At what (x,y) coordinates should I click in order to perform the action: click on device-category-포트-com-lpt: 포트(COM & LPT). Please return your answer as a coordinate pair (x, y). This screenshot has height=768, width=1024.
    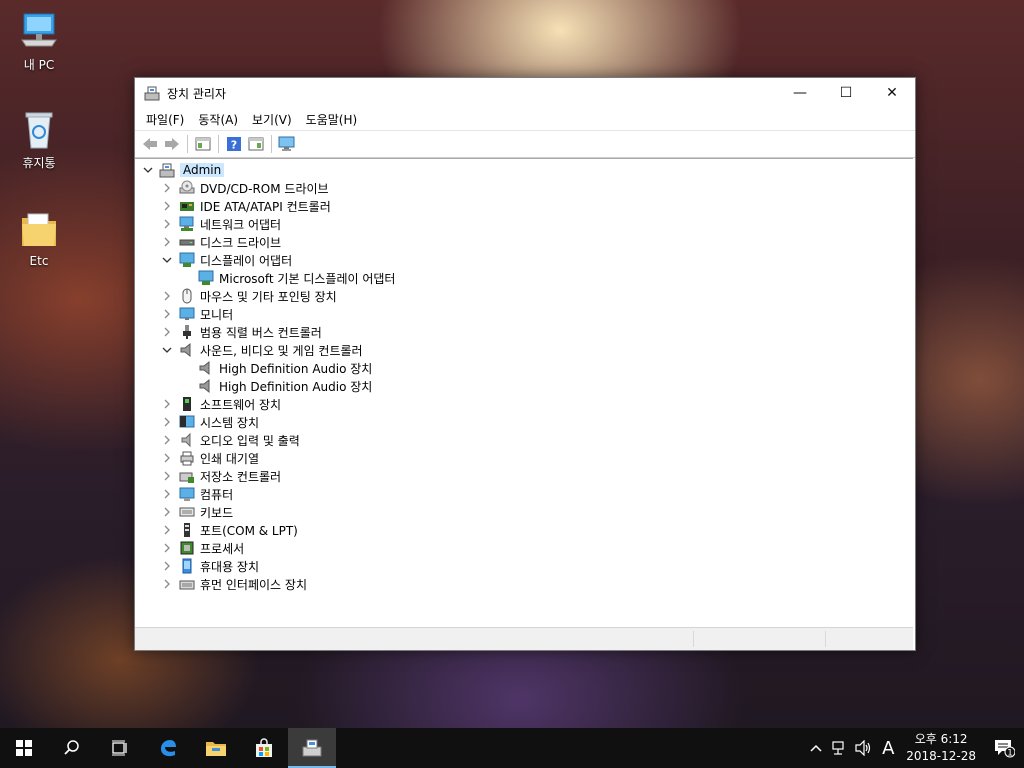
    Looking at the image, I should click on (230, 530).